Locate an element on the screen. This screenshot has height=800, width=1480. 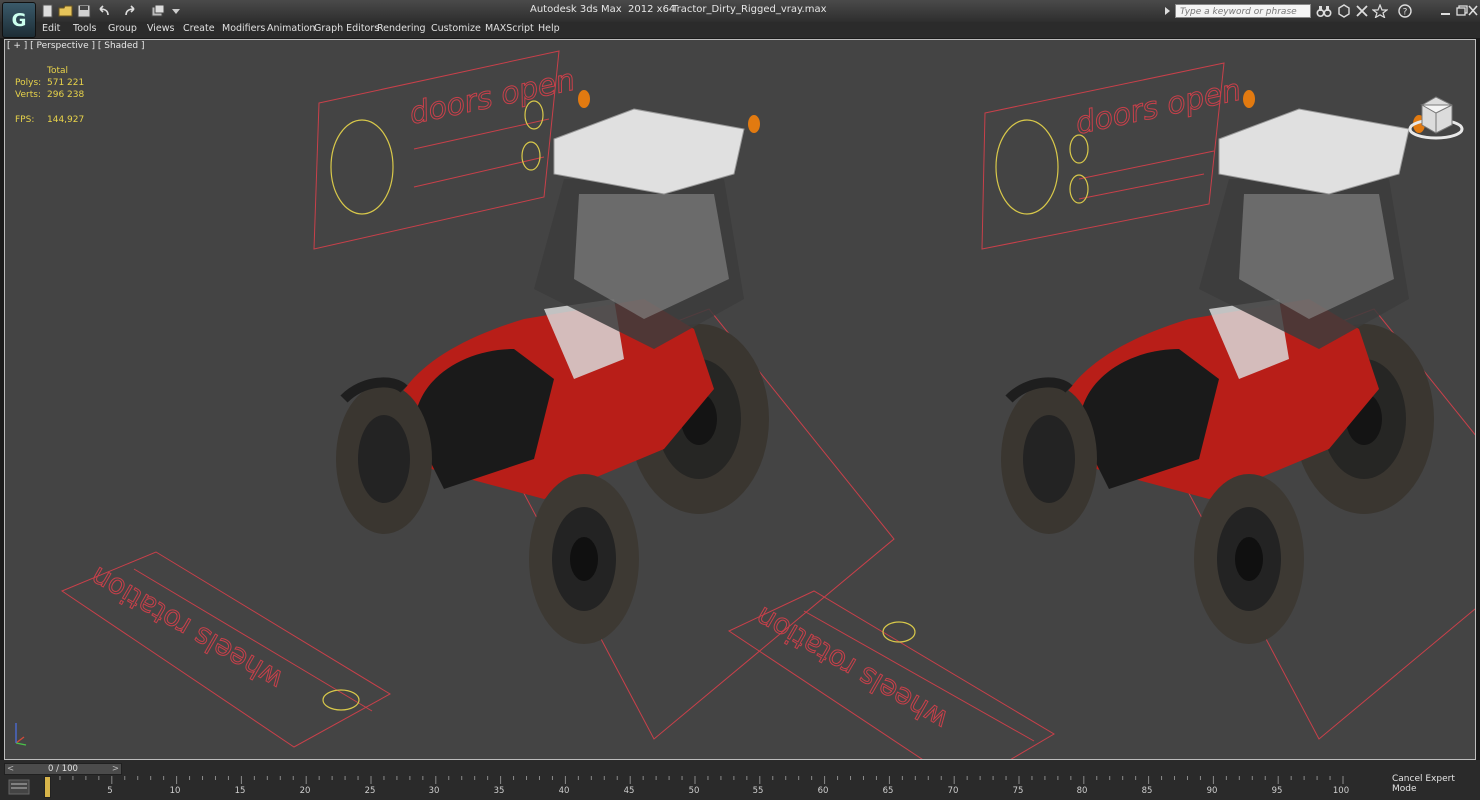
subscription-center-icon is located at coordinates (1344, 11).